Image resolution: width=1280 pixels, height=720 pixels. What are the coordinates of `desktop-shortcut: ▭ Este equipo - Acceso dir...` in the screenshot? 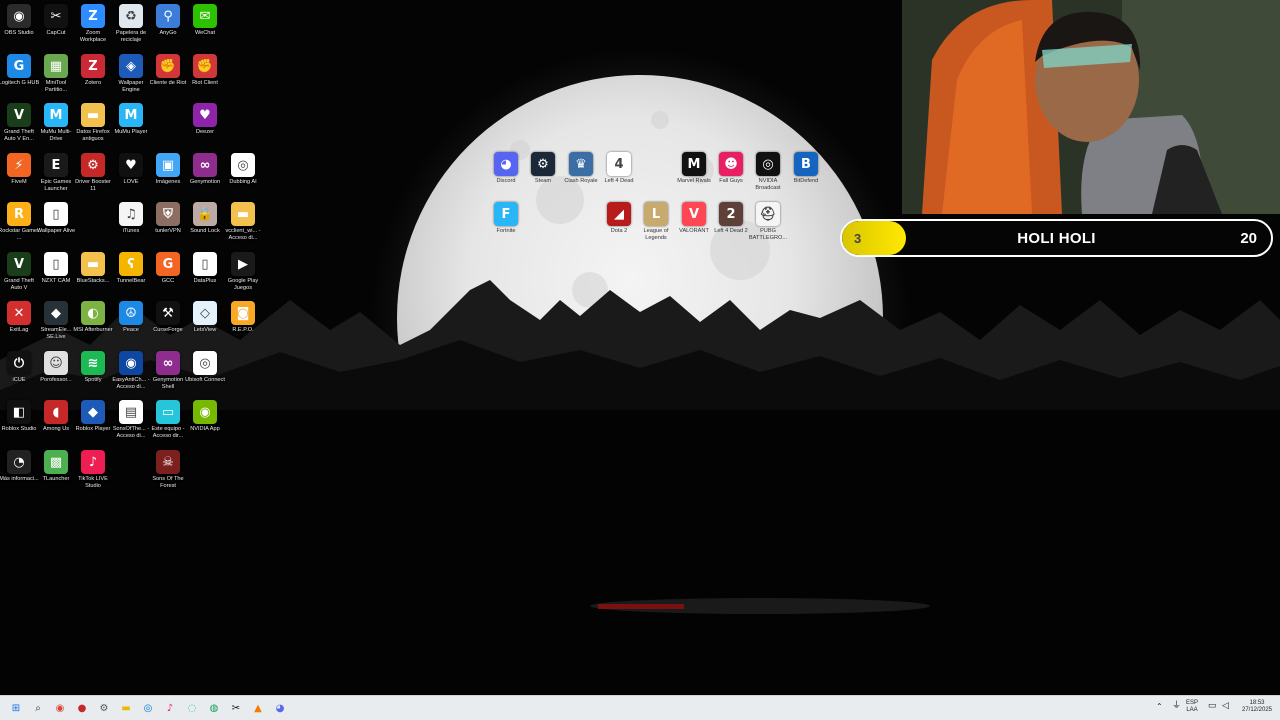 It's located at (168, 420).